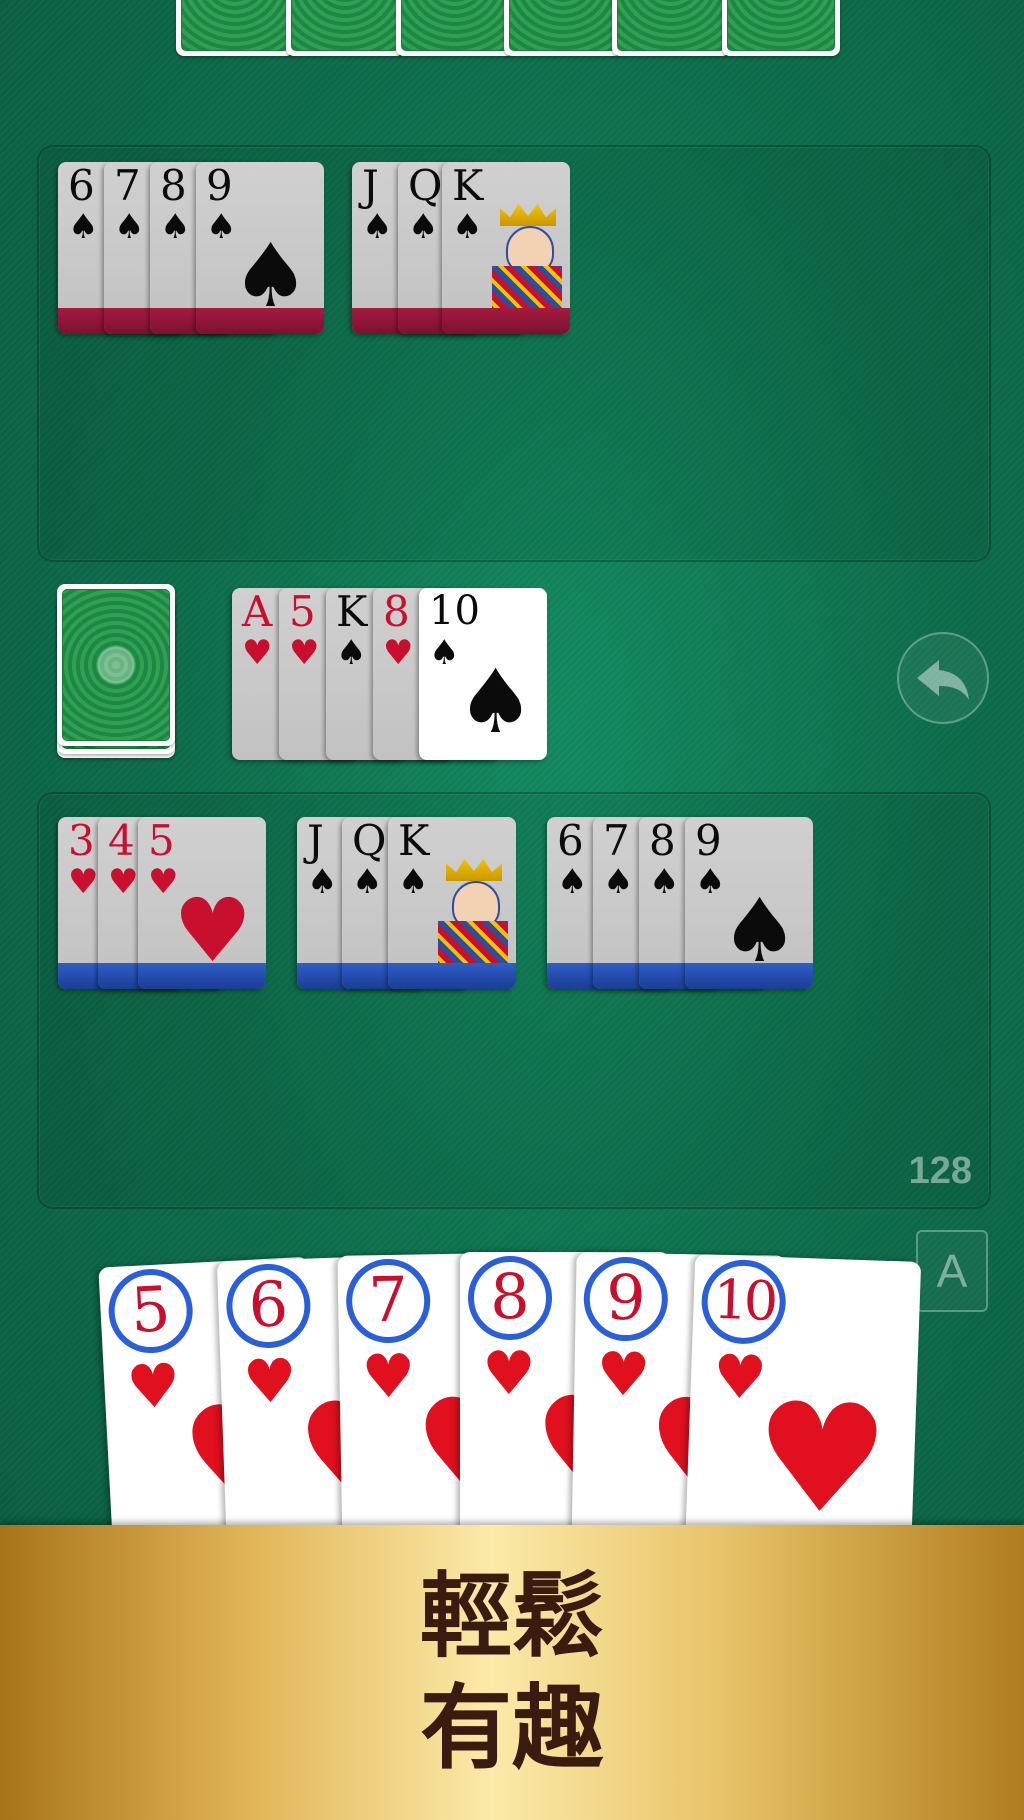 This screenshot has width=1024, height=1820. I want to click on hand-card: 10 ♥ ♥, so click(803, 1408).